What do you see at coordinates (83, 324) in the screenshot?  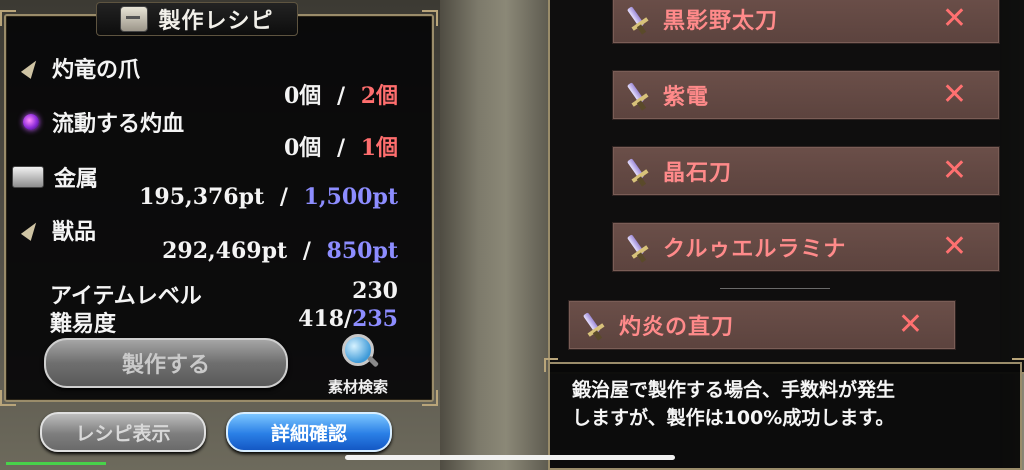 I see `difficulty-label: 難易度` at bounding box center [83, 324].